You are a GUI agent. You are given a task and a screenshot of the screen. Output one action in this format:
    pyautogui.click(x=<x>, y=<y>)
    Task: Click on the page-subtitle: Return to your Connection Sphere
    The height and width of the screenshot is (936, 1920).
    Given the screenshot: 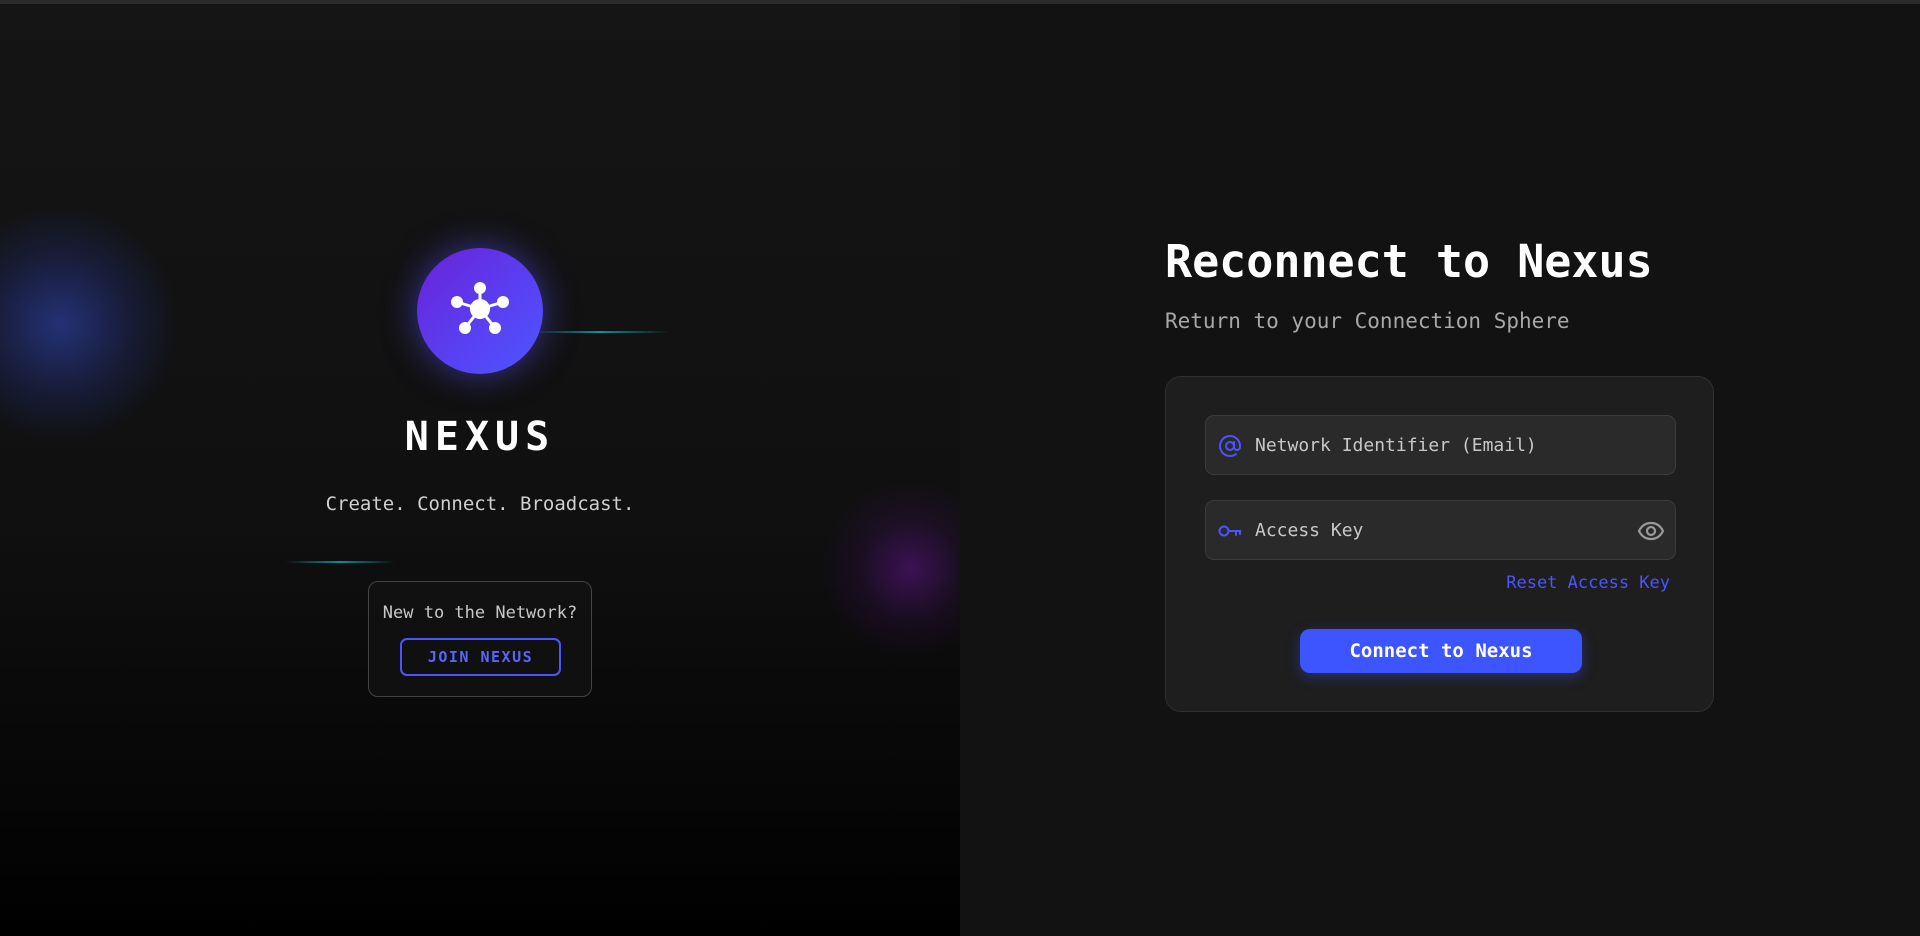 What is the action you would take?
    pyautogui.click(x=1367, y=321)
    